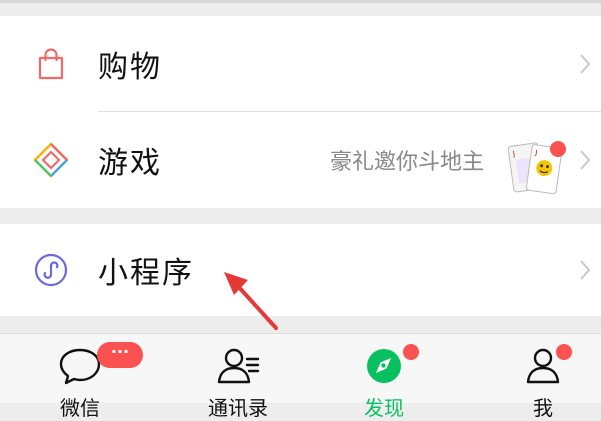 The height and width of the screenshot is (421, 601). I want to click on chat-bubble-icon, so click(80, 366).